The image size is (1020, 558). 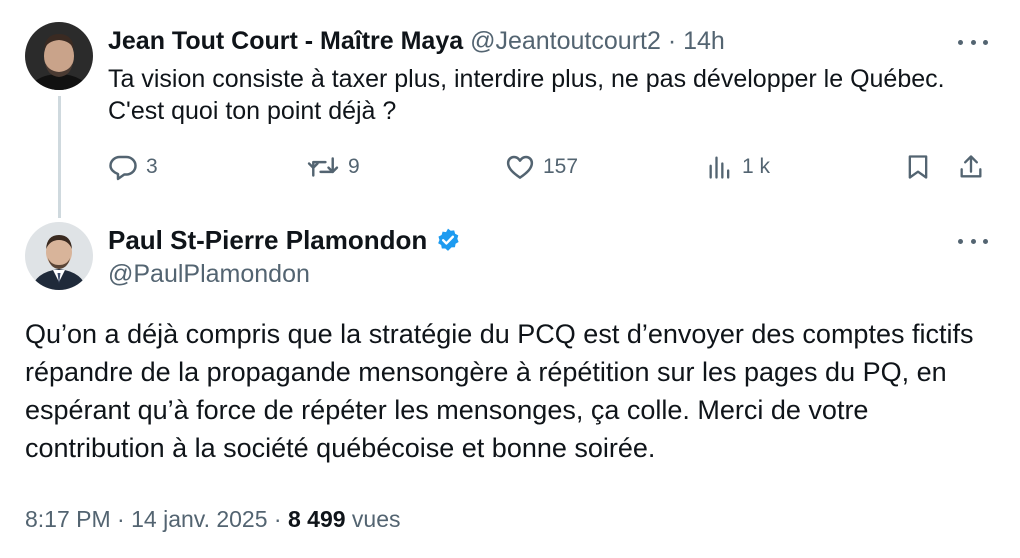 I want to click on author-handle: @PaulPlamondon, so click(x=209, y=274).